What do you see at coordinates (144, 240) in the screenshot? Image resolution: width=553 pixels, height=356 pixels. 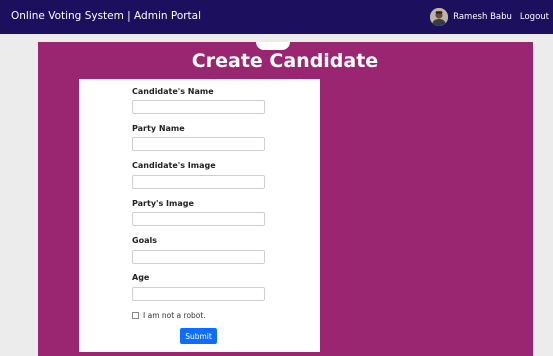 I see `goals-label: Goals` at bounding box center [144, 240].